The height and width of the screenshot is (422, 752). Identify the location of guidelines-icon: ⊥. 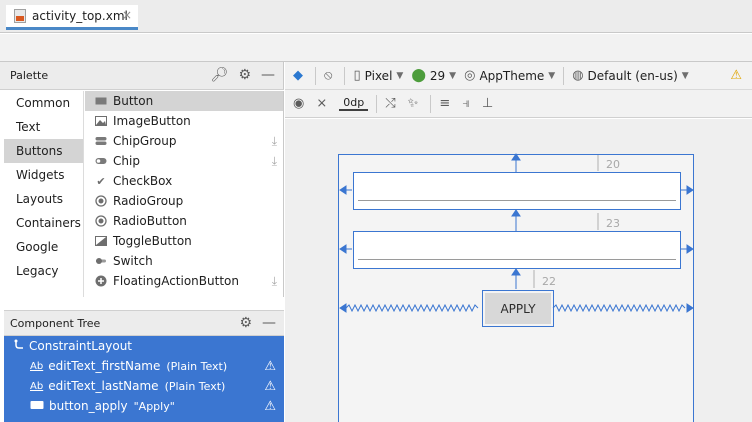
(489, 103).